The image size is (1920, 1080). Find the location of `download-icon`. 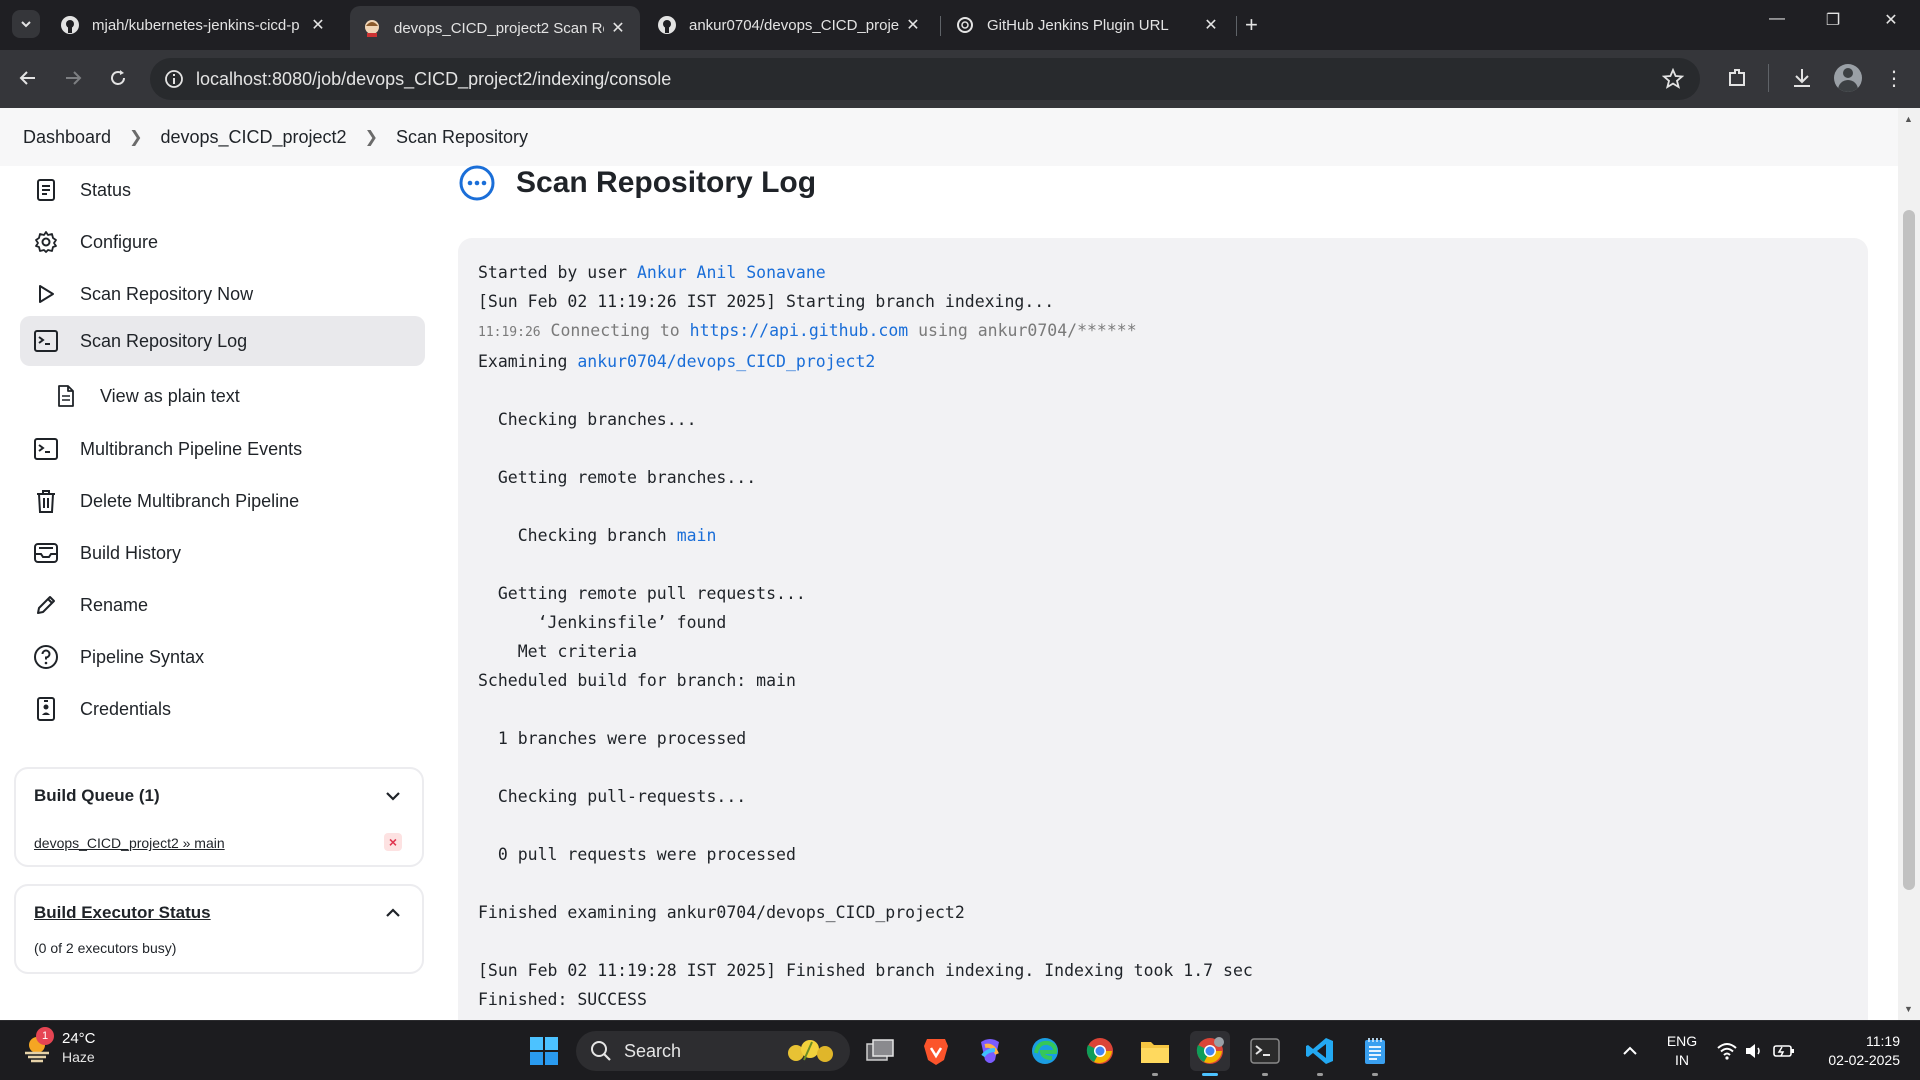

download-icon is located at coordinates (1802, 78).